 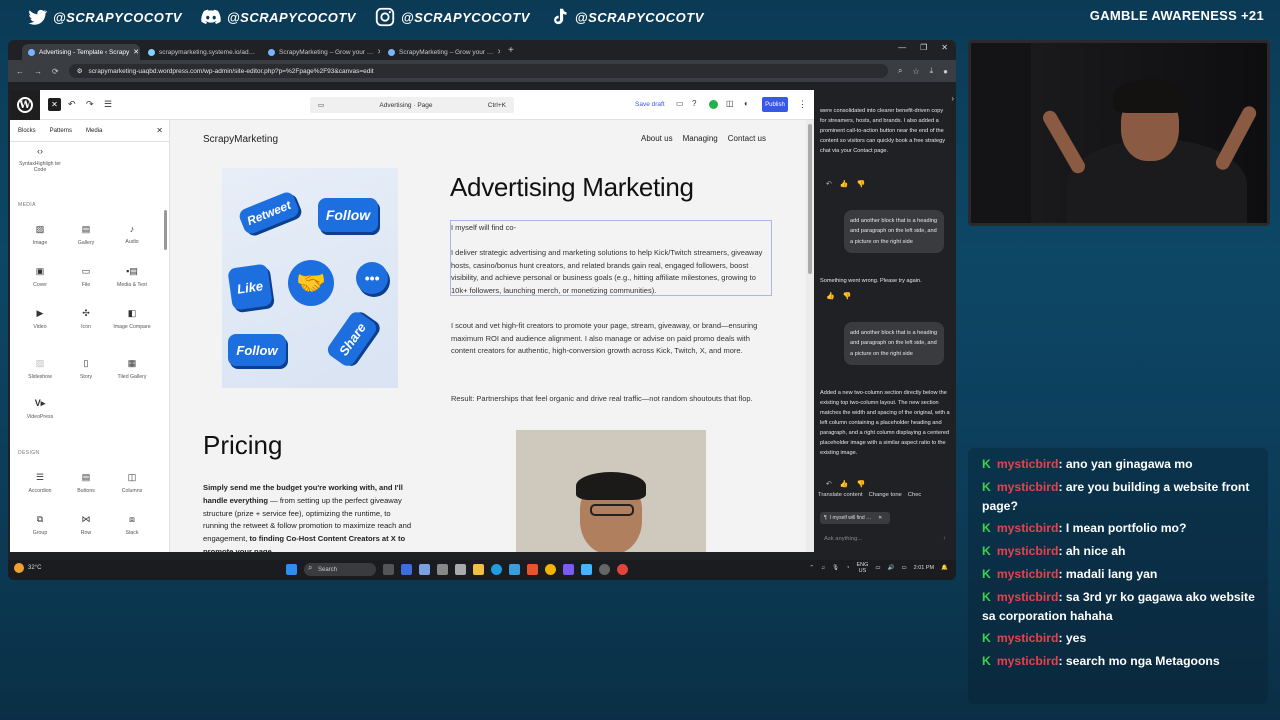 I want to click on undo-icon: ↶, so click(x=72, y=104).